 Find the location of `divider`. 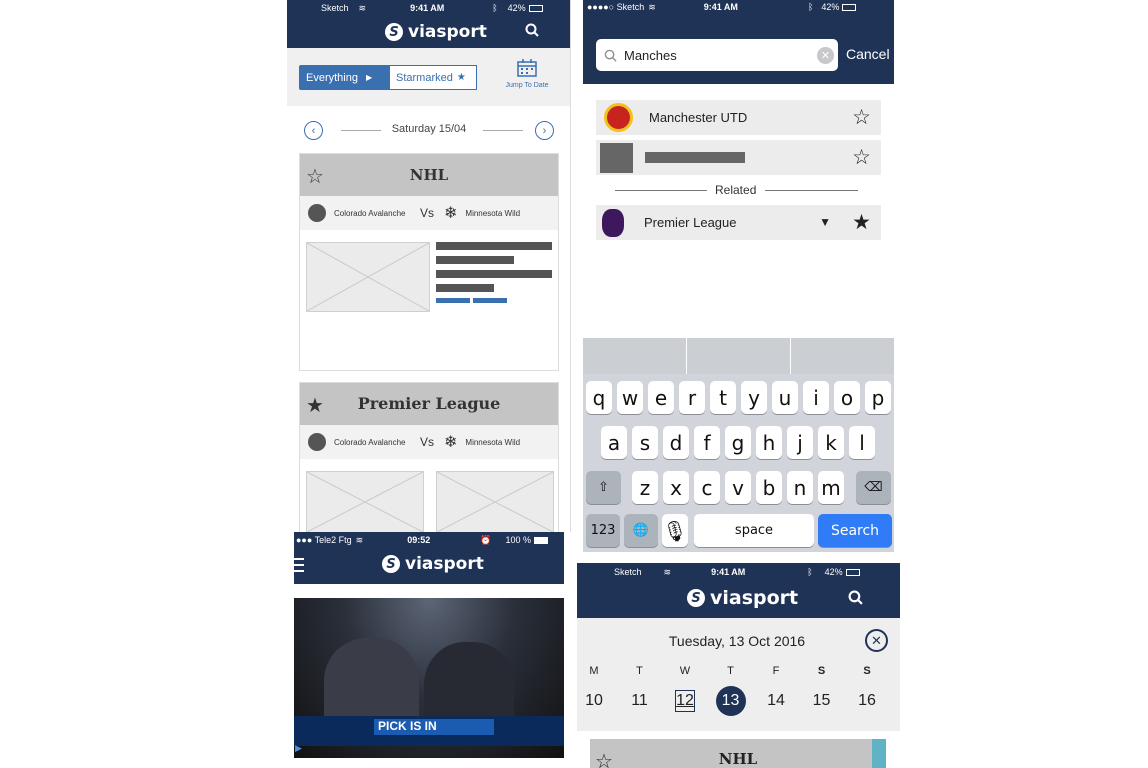

divider is located at coordinates (503, 130).